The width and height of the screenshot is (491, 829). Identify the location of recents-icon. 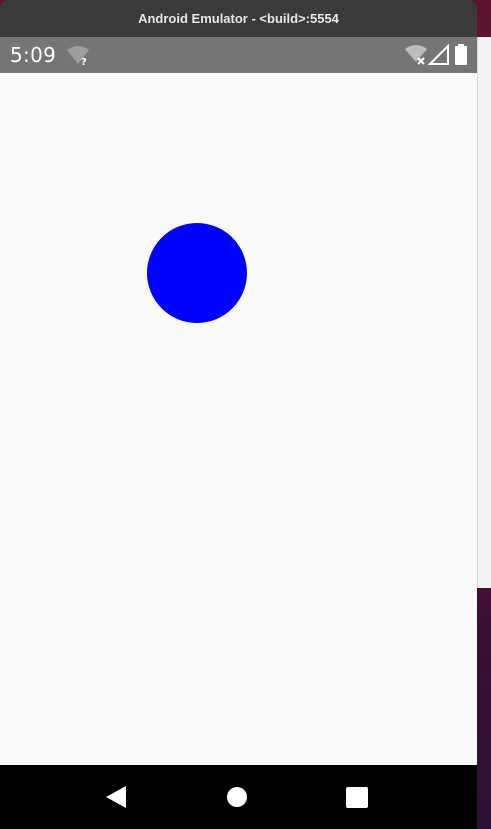
(357, 797).